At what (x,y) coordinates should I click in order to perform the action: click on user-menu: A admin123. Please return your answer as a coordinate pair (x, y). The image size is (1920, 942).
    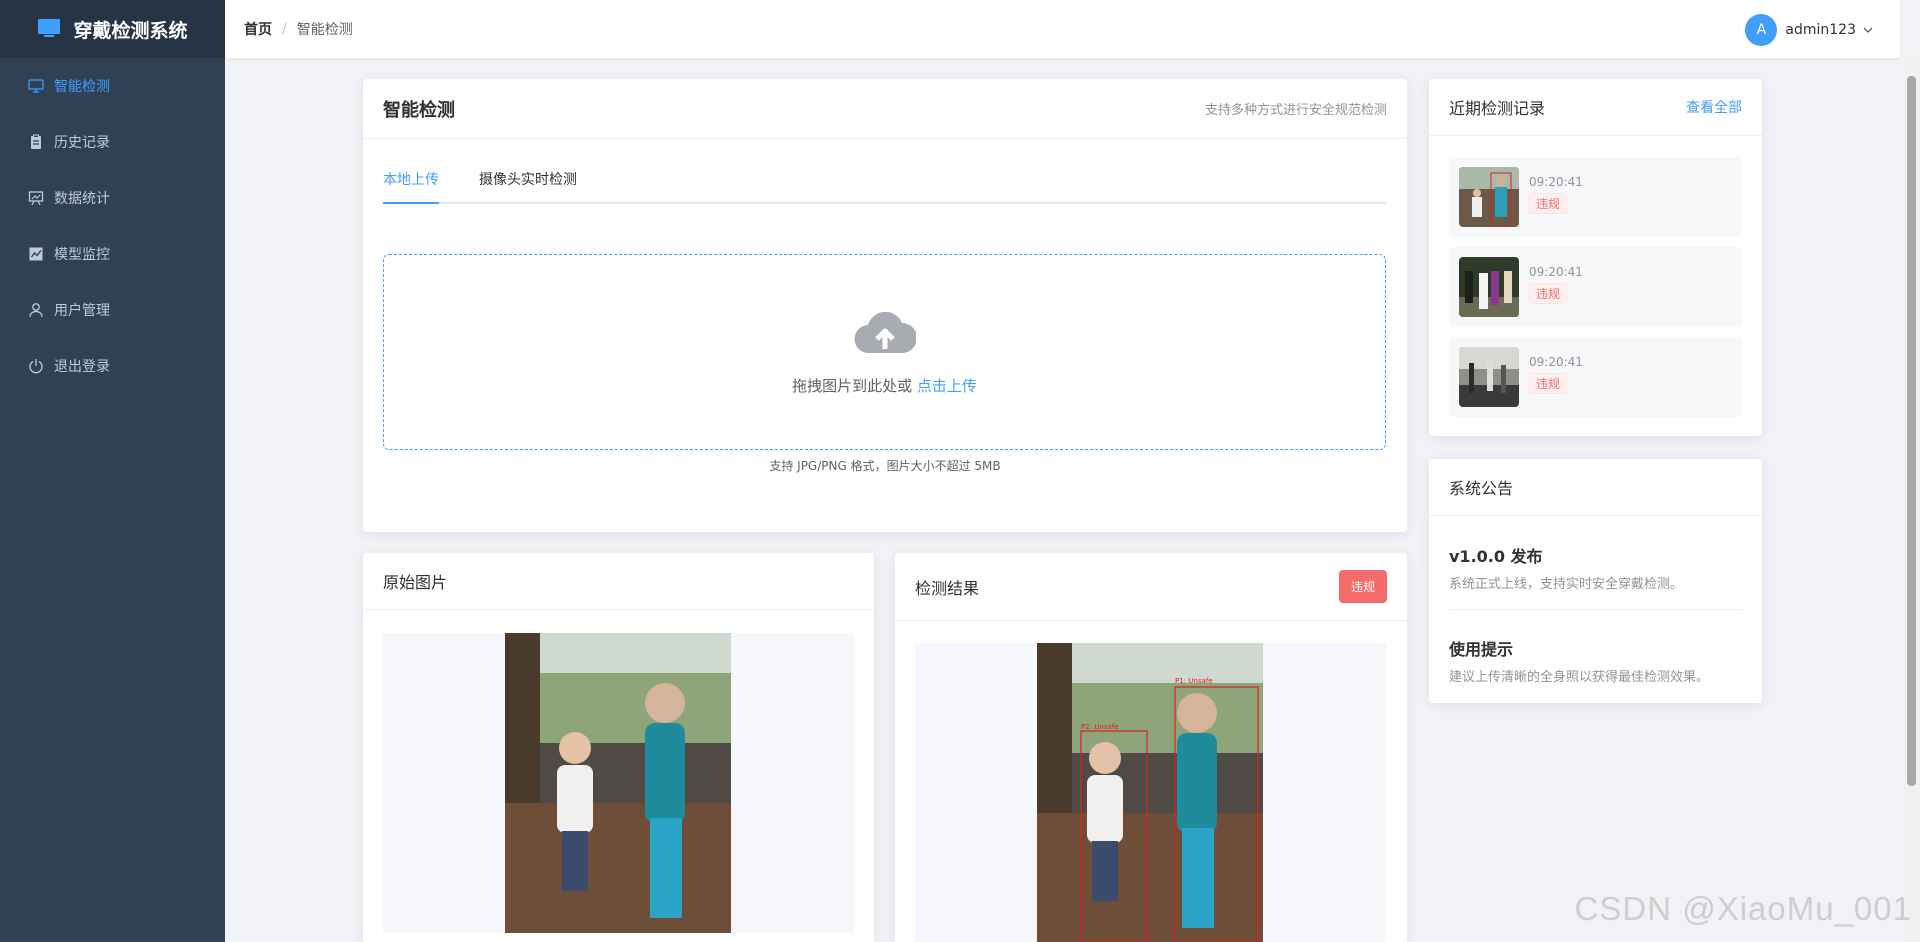
    Looking at the image, I should click on (1809, 30).